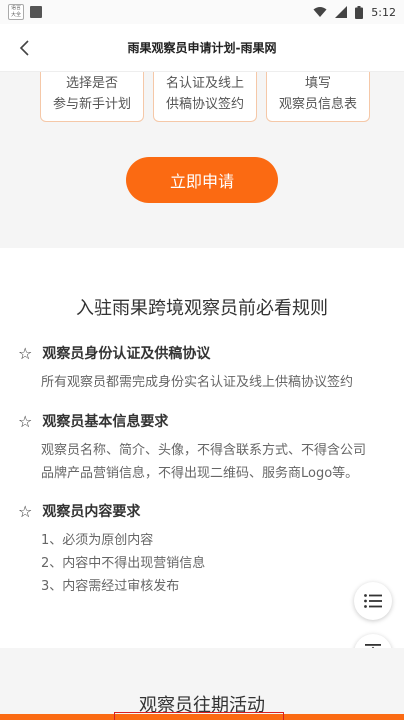  I want to click on rule-line: 品牌产品营销信息，不得出现二维码、服务商Logo等。, so click(200, 473).